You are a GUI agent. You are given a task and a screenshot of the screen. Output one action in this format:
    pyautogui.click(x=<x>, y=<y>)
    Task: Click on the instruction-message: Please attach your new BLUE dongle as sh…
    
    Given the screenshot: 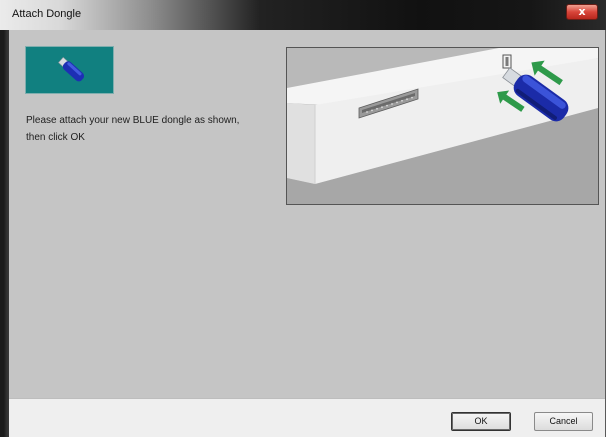 What is the action you would take?
    pyautogui.click(x=146, y=129)
    